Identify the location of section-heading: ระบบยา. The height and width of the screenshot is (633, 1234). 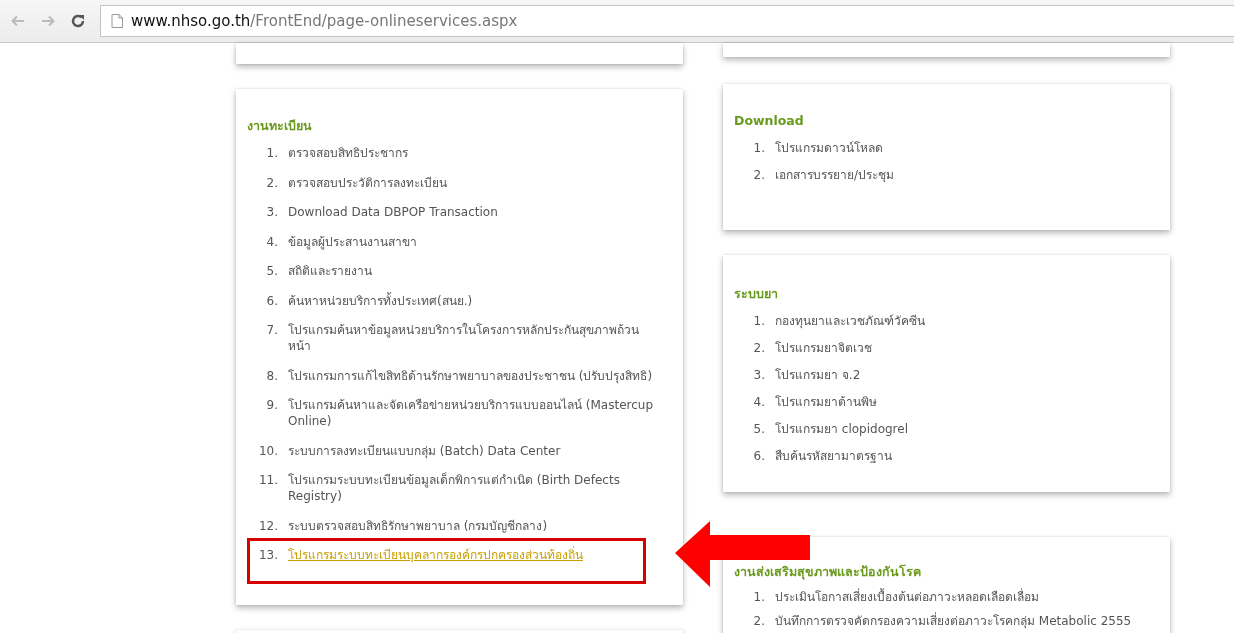
(756, 294).